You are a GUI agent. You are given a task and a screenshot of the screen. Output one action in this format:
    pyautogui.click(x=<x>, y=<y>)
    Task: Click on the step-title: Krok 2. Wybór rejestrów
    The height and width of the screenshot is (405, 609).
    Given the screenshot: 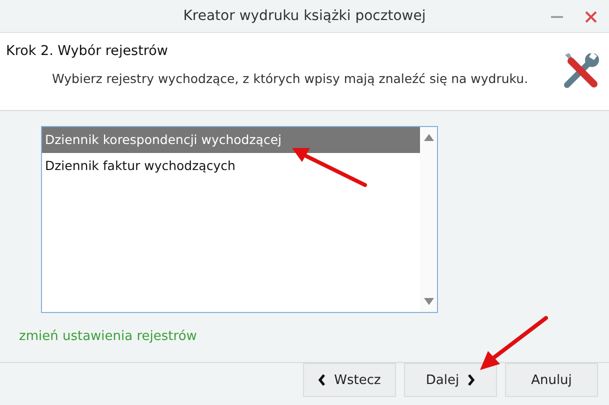 What is the action you would take?
    pyautogui.click(x=87, y=51)
    